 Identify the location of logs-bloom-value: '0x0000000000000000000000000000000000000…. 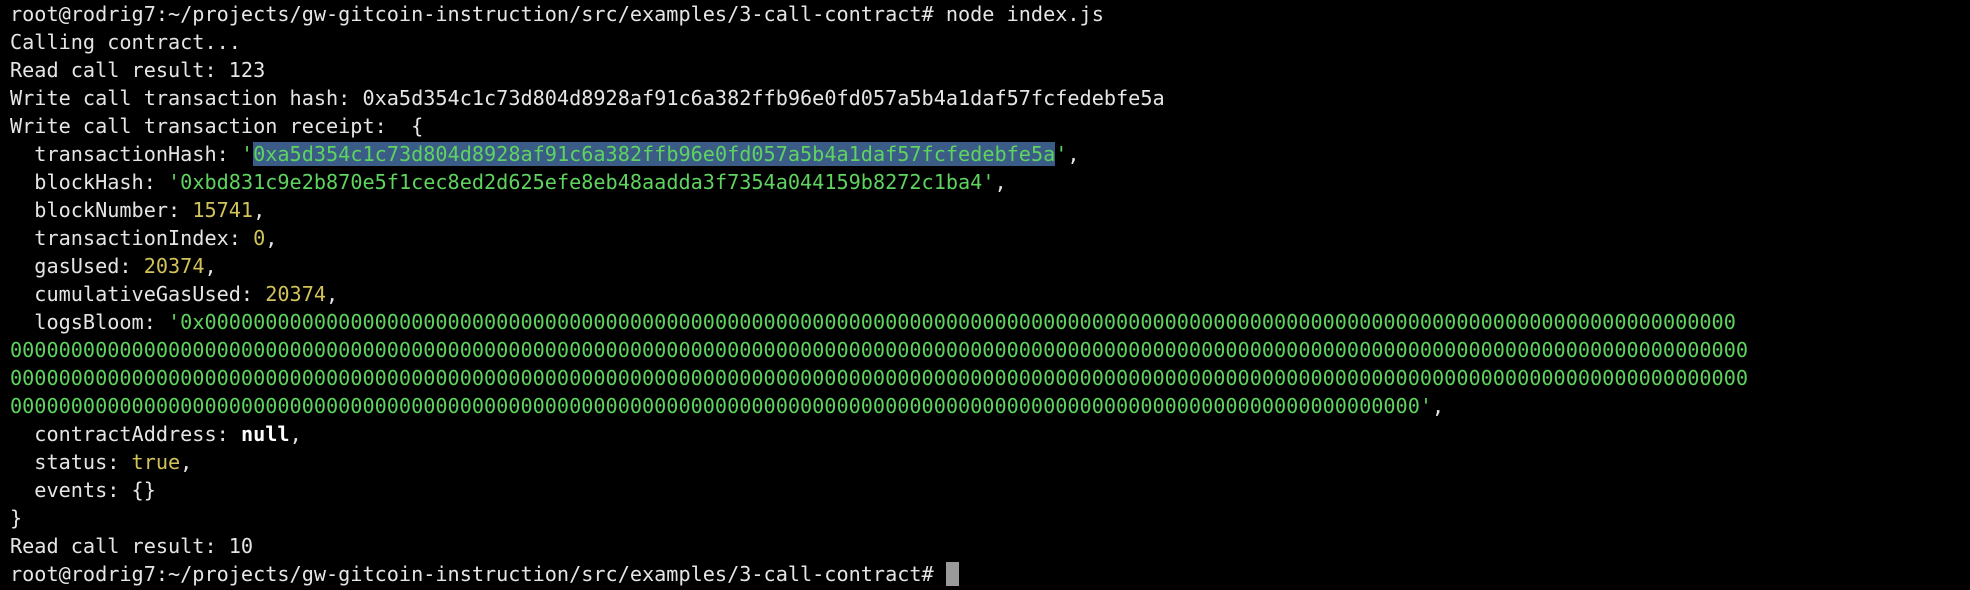
(952, 322).